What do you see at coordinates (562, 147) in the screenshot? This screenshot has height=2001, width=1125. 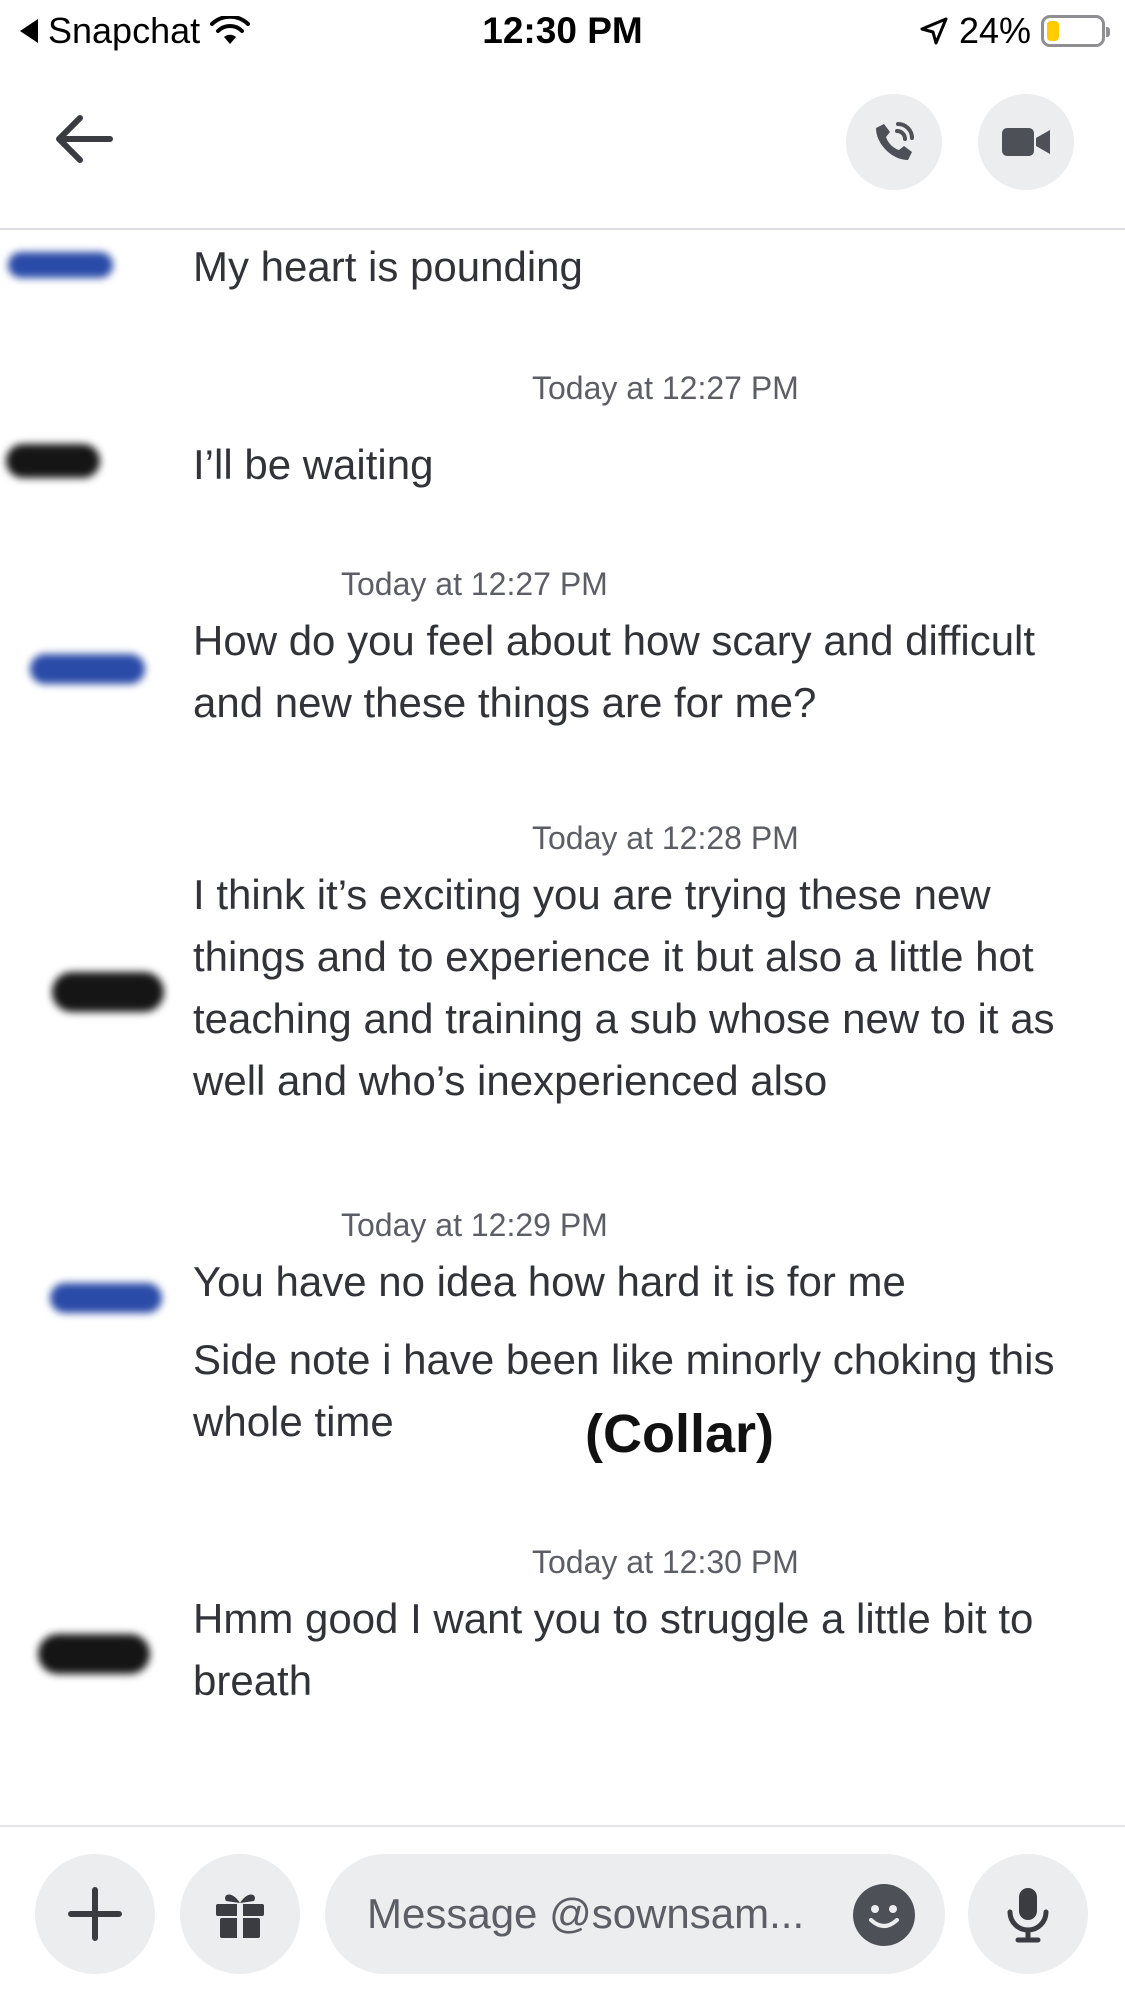 I see `chat-header` at bounding box center [562, 147].